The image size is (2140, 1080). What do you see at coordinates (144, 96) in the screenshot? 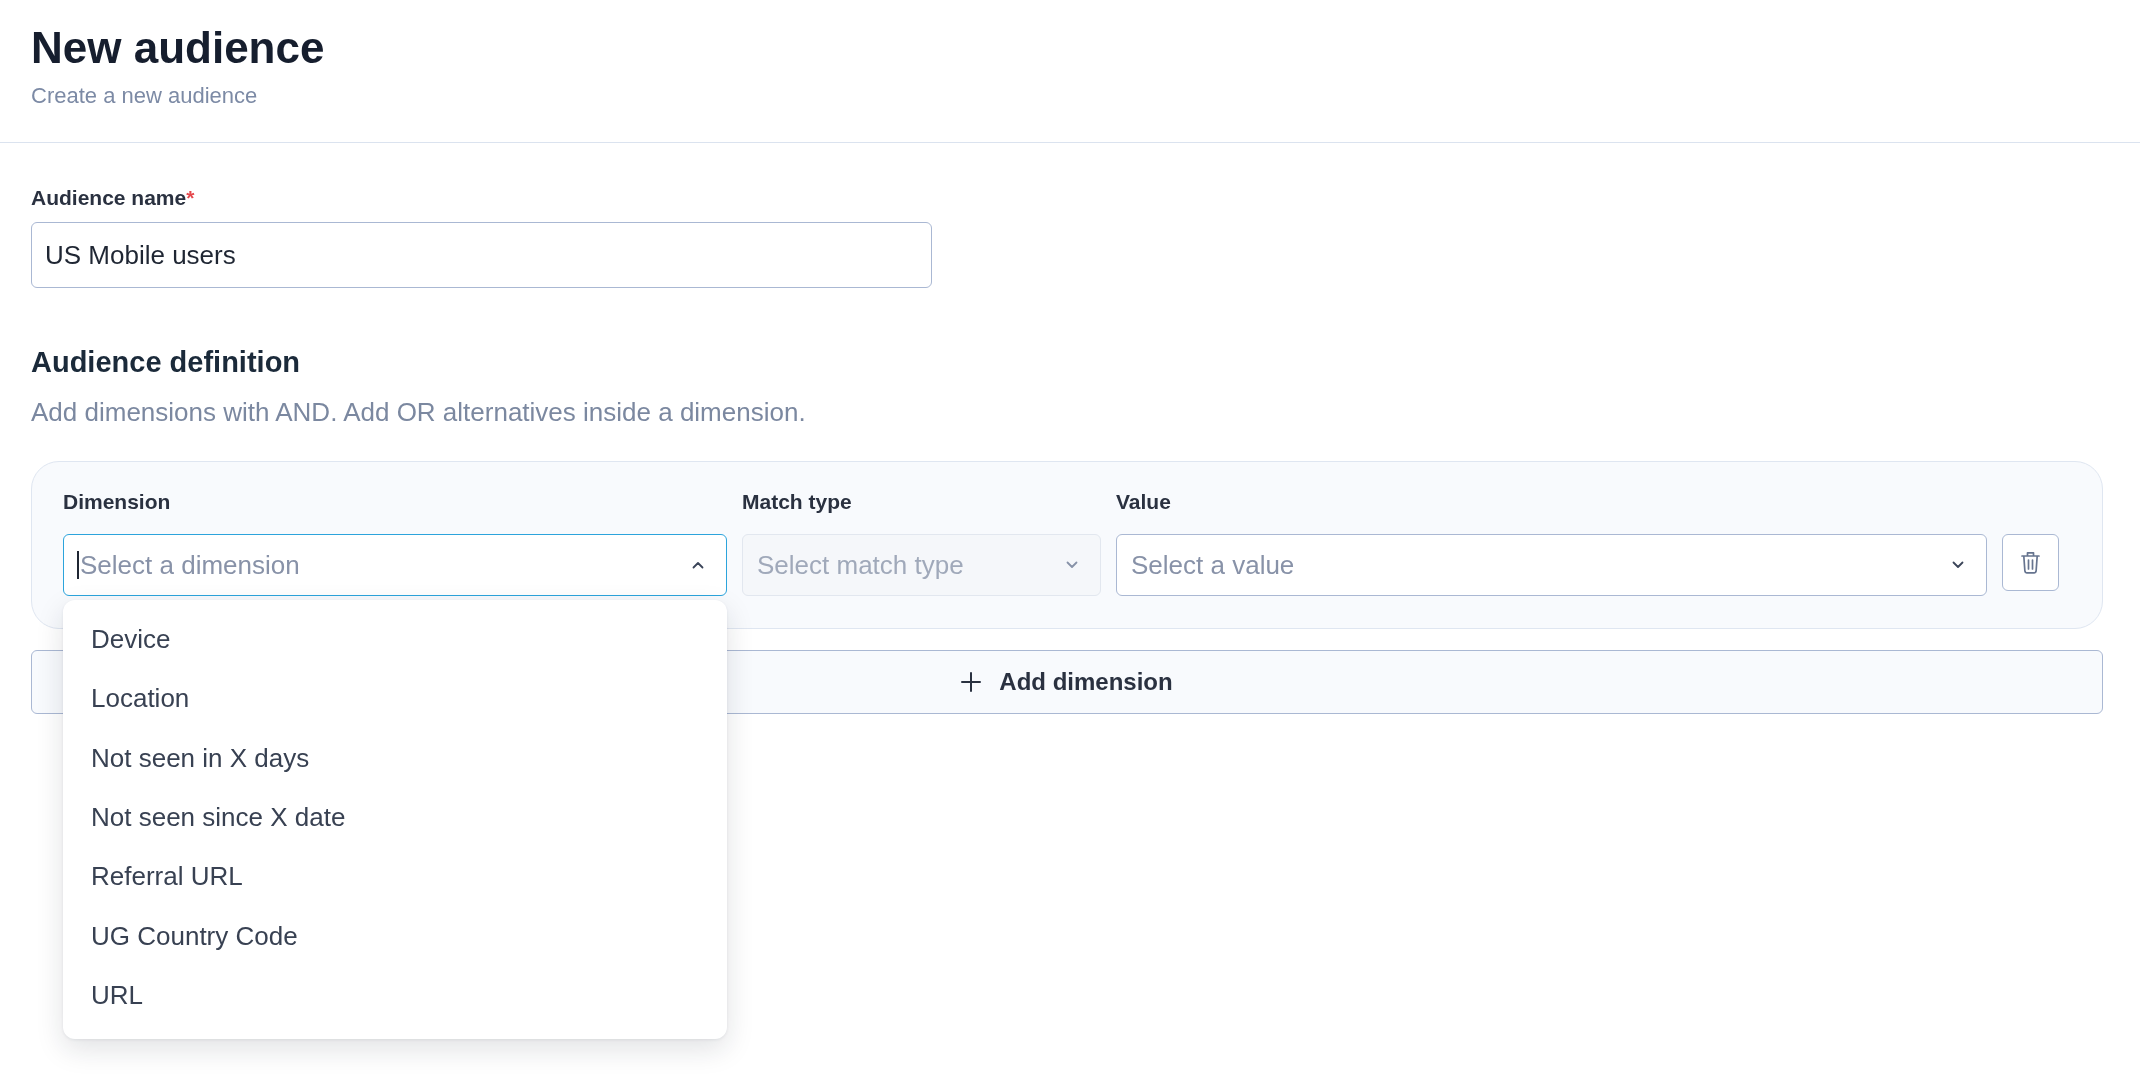
I see `page-subtitle: Create a new audience` at bounding box center [144, 96].